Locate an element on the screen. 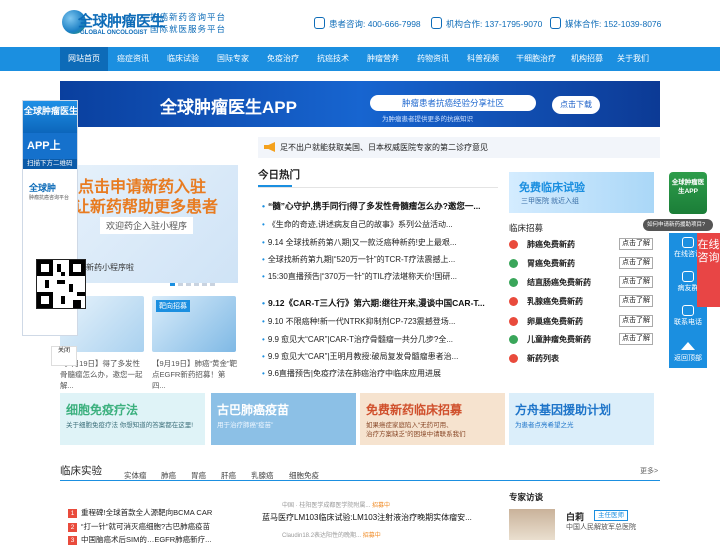  org-contact: 机构合作: 137-1795-9070 is located at coordinates (486, 23).